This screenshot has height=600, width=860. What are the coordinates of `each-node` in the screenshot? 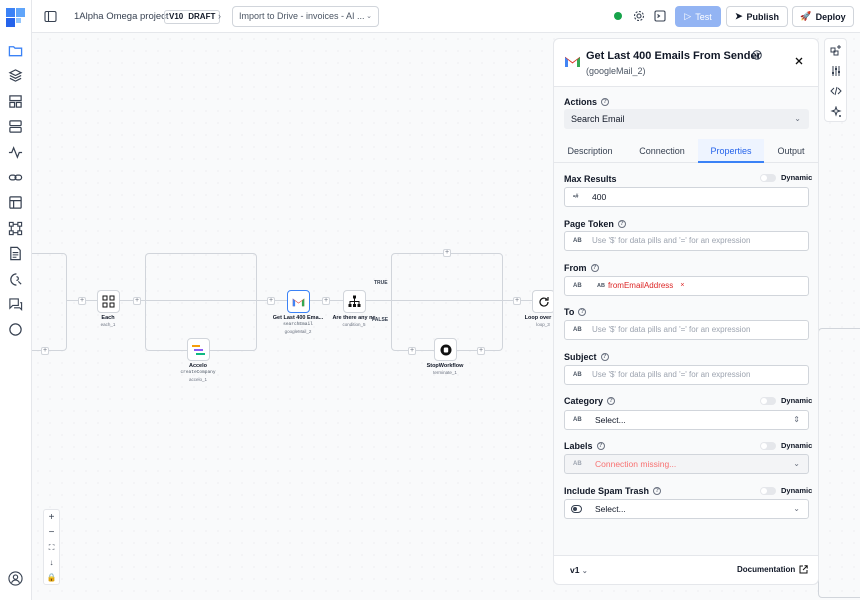 It's located at (108, 301).